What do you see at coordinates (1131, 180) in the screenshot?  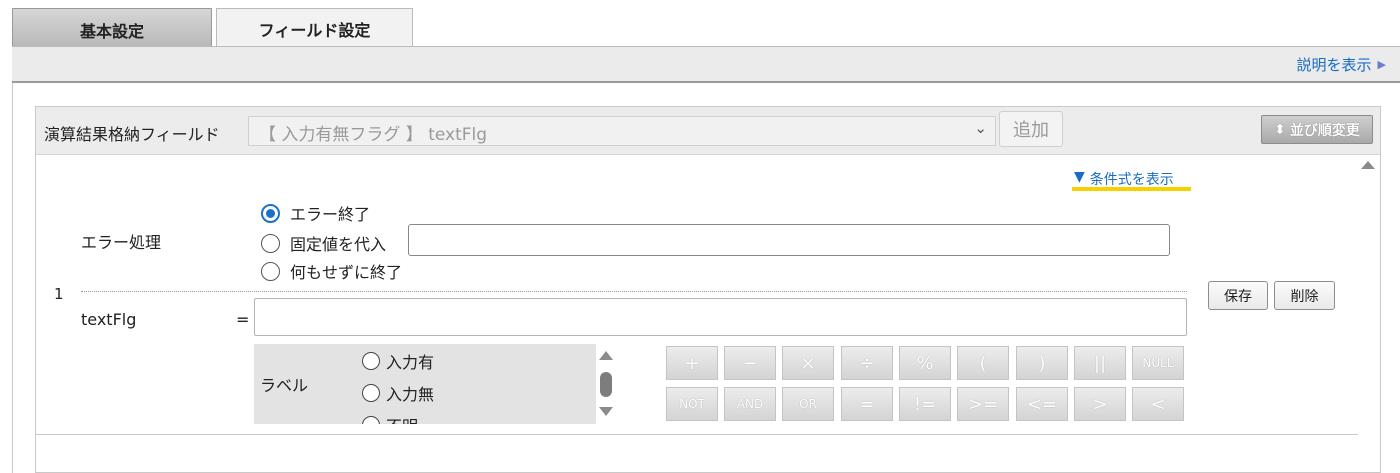 I see `show-condition-label: 条件式を表示` at bounding box center [1131, 180].